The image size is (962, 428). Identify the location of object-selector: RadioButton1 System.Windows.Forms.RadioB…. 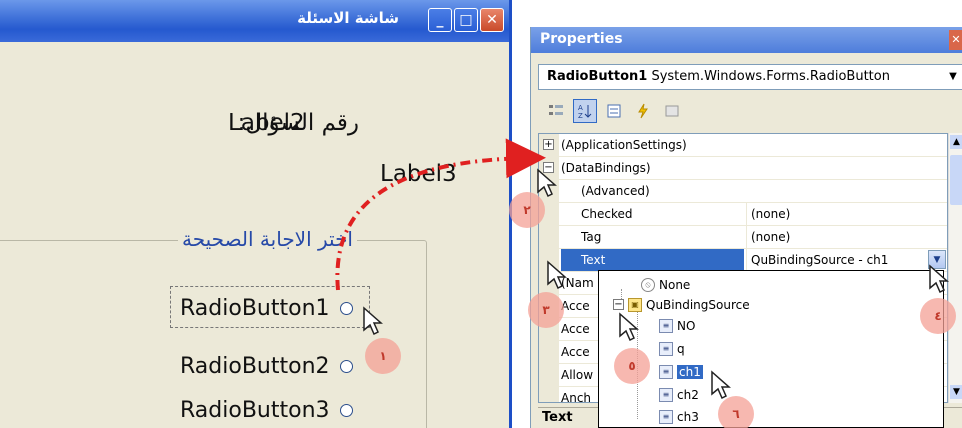
(750, 77).